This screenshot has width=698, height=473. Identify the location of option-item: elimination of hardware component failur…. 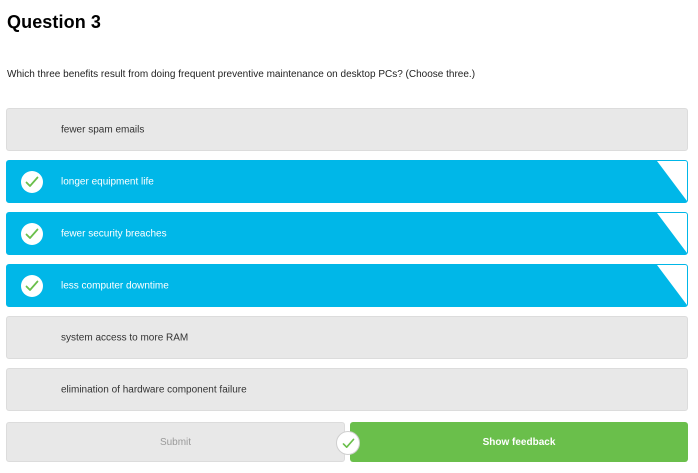
(347, 389).